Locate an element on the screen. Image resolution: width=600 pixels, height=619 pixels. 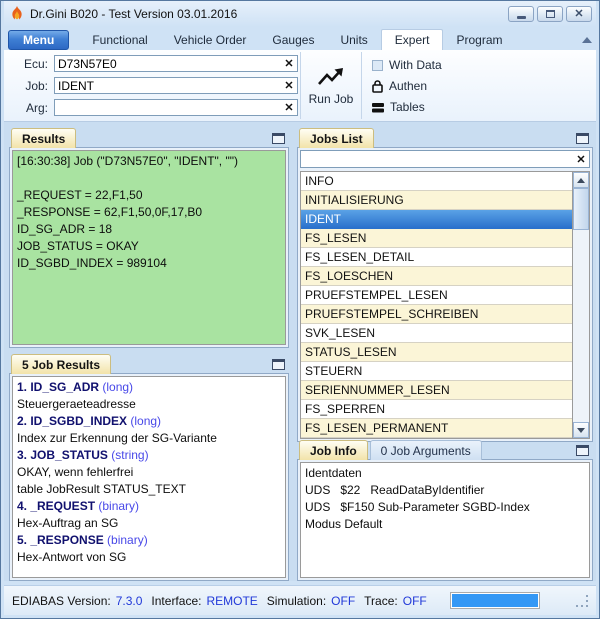
status-label: Interface: is located at coordinates (176, 600).